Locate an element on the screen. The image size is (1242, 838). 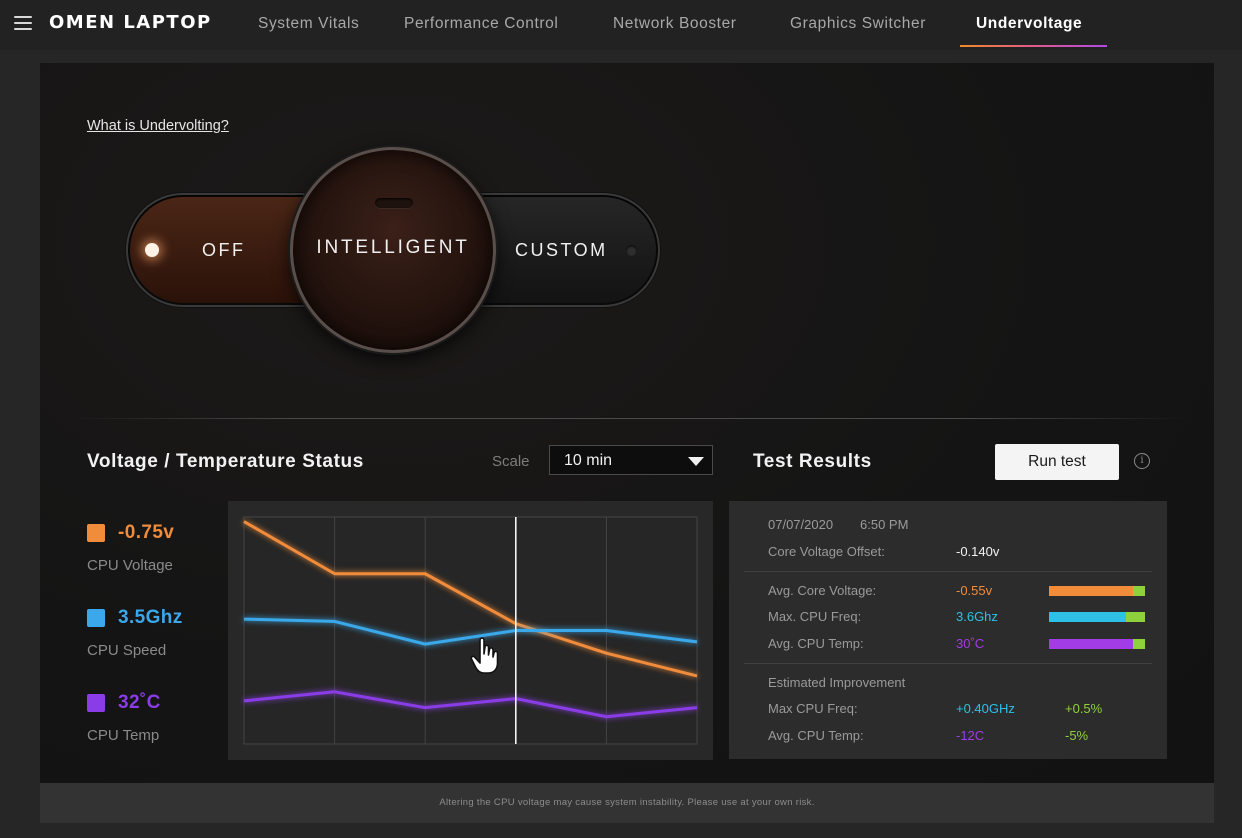
test-time: 6:50 PM is located at coordinates (884, 524).